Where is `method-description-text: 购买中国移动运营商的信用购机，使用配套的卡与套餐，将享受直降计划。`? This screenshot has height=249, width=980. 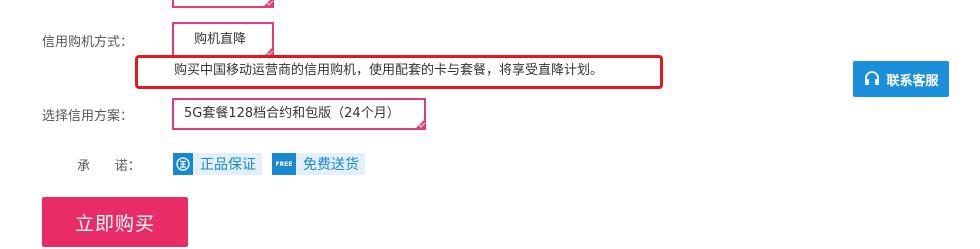 method-description-text: 购买中国移动运营商的信用购机，使用配套的卡与套餐，将享受直降计划。 is located at coordinates (389, 70).